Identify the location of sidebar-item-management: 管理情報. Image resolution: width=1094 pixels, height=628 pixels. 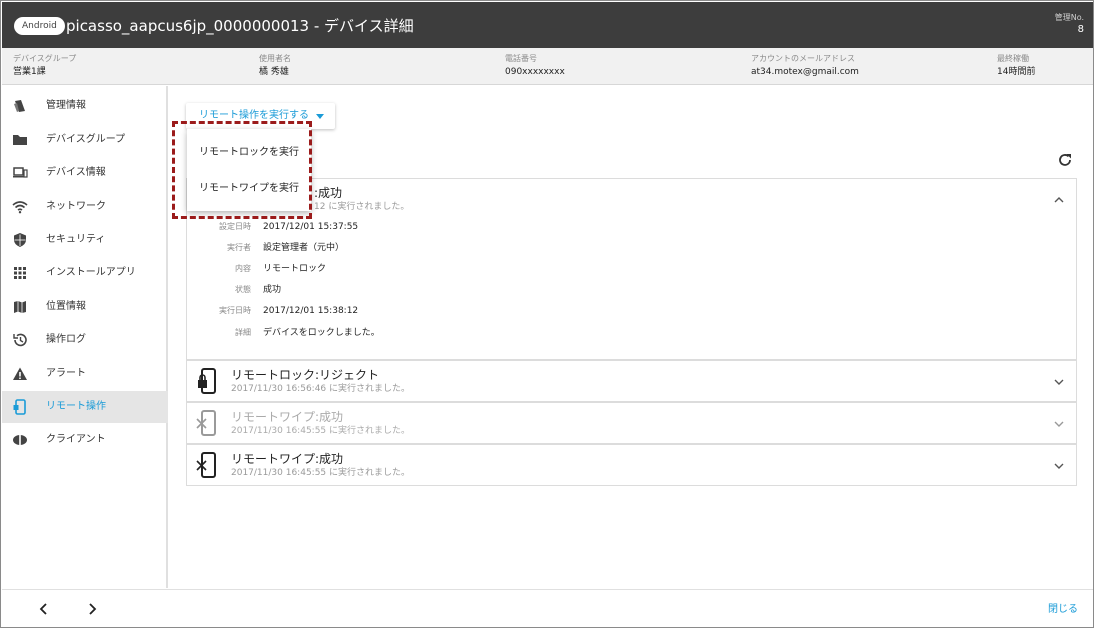
(85, 106).